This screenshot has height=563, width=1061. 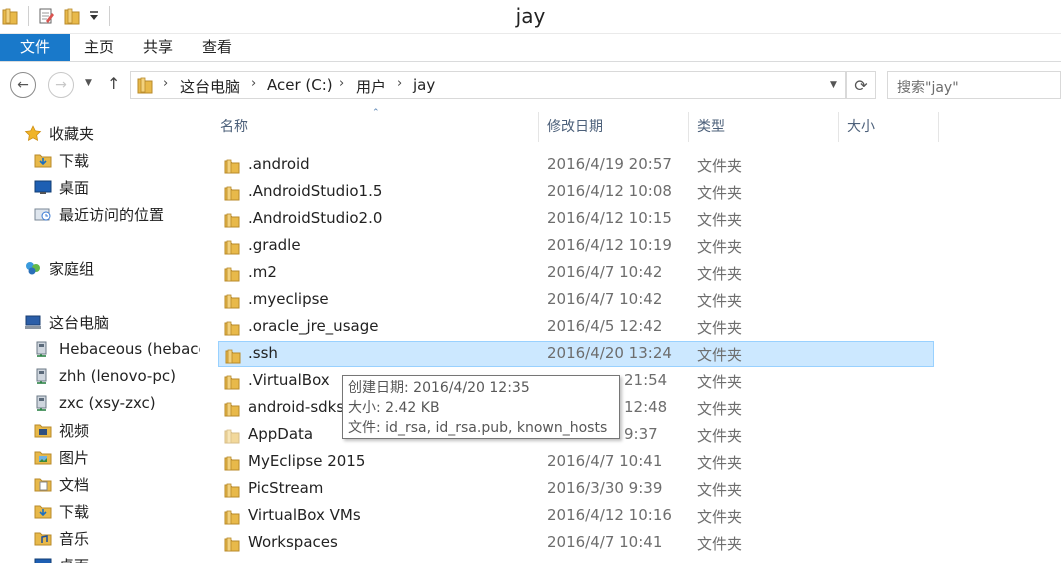 What do you see at coordinates (424, 85) in the screenshot?
I see `breadcrumb-jay: jay` at bounding box center [424, 85].